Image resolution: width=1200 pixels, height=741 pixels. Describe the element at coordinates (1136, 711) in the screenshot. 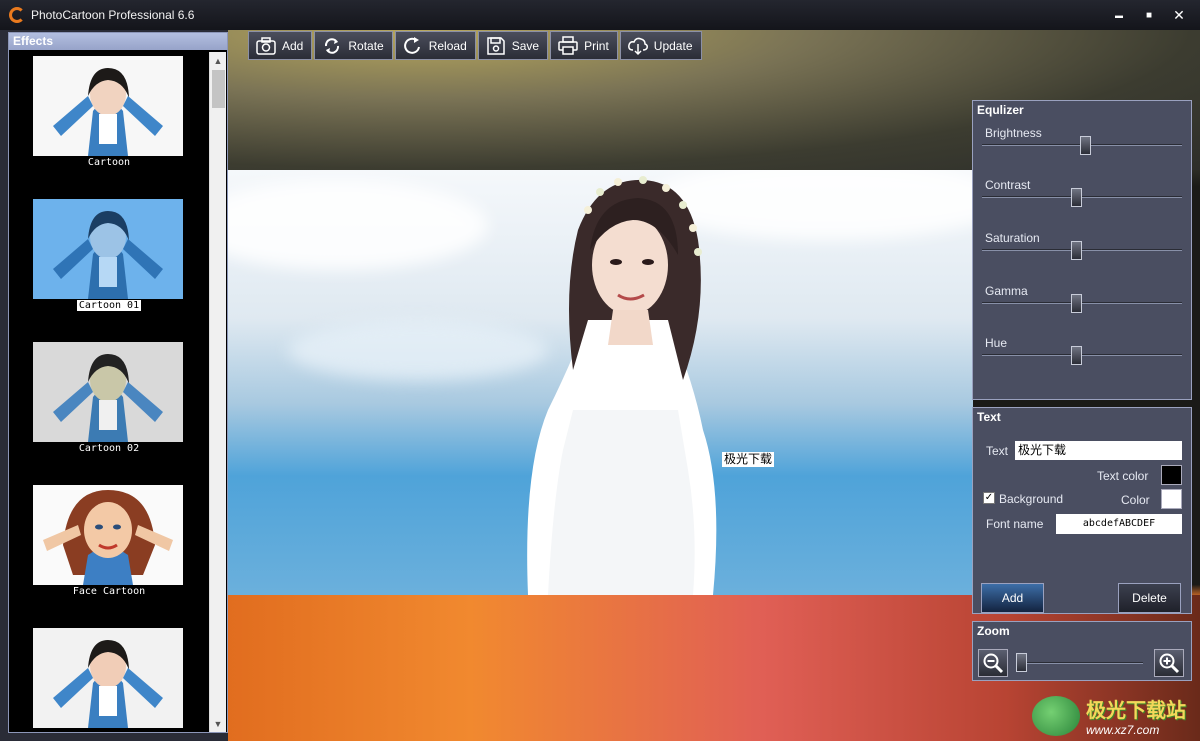

I see `watermark-text: 极光下载站` at that location.